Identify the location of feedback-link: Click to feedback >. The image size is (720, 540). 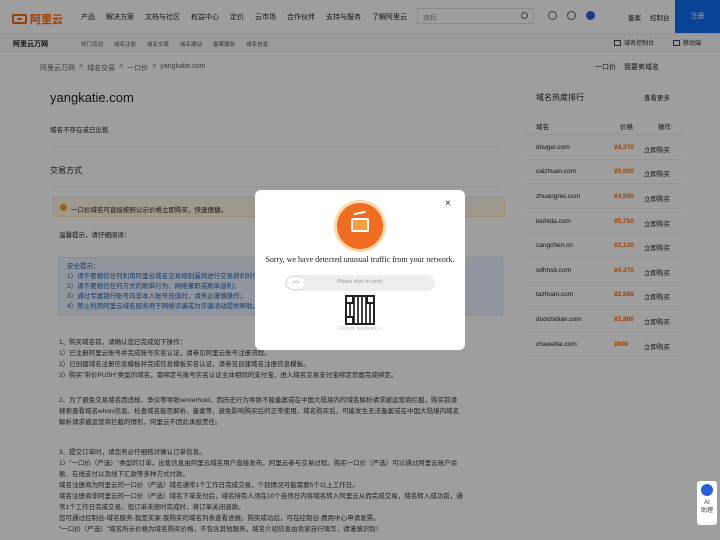
(360, 329).